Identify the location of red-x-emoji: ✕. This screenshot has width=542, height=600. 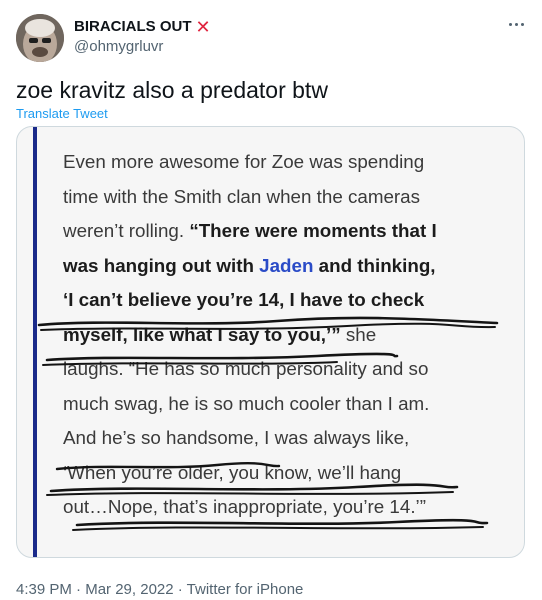
(203, 27).